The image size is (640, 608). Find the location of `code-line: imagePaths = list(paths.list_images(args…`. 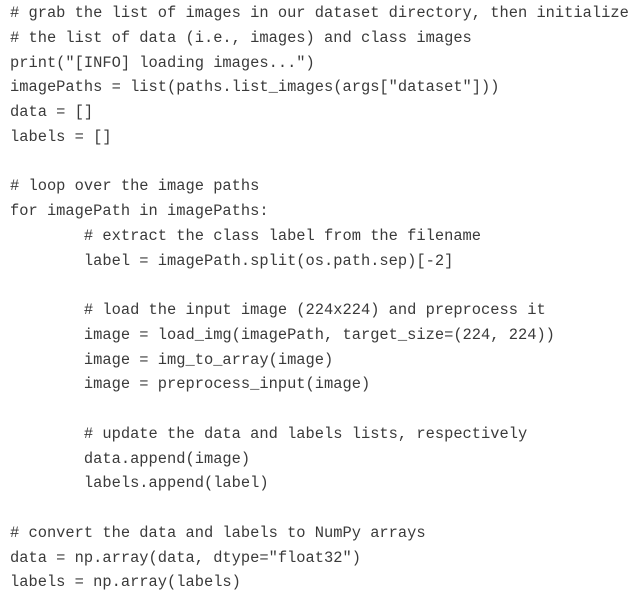

code-line: imagePaths = list(paths.list_images(args… is located at coordinates (255, 87).